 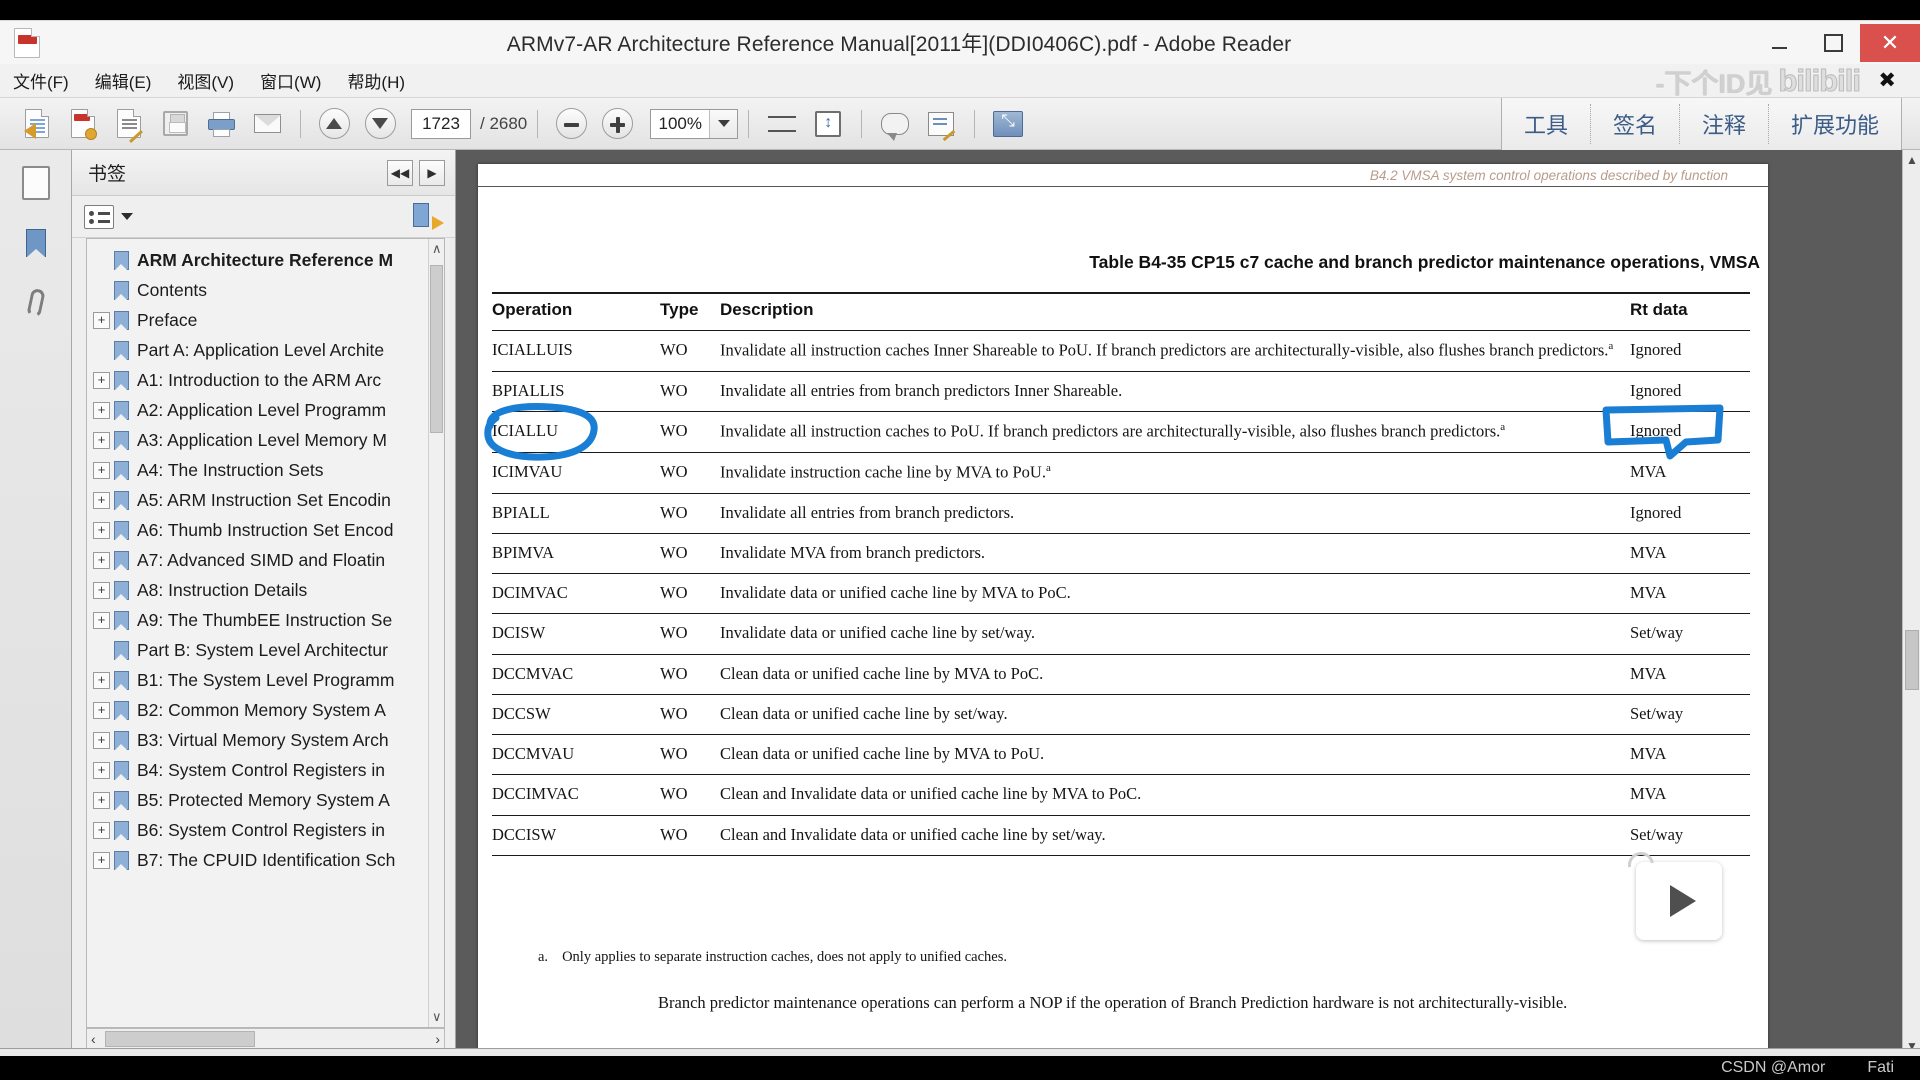 I want to click on hscrollbar-thumb, so click(x=180, y=1039).